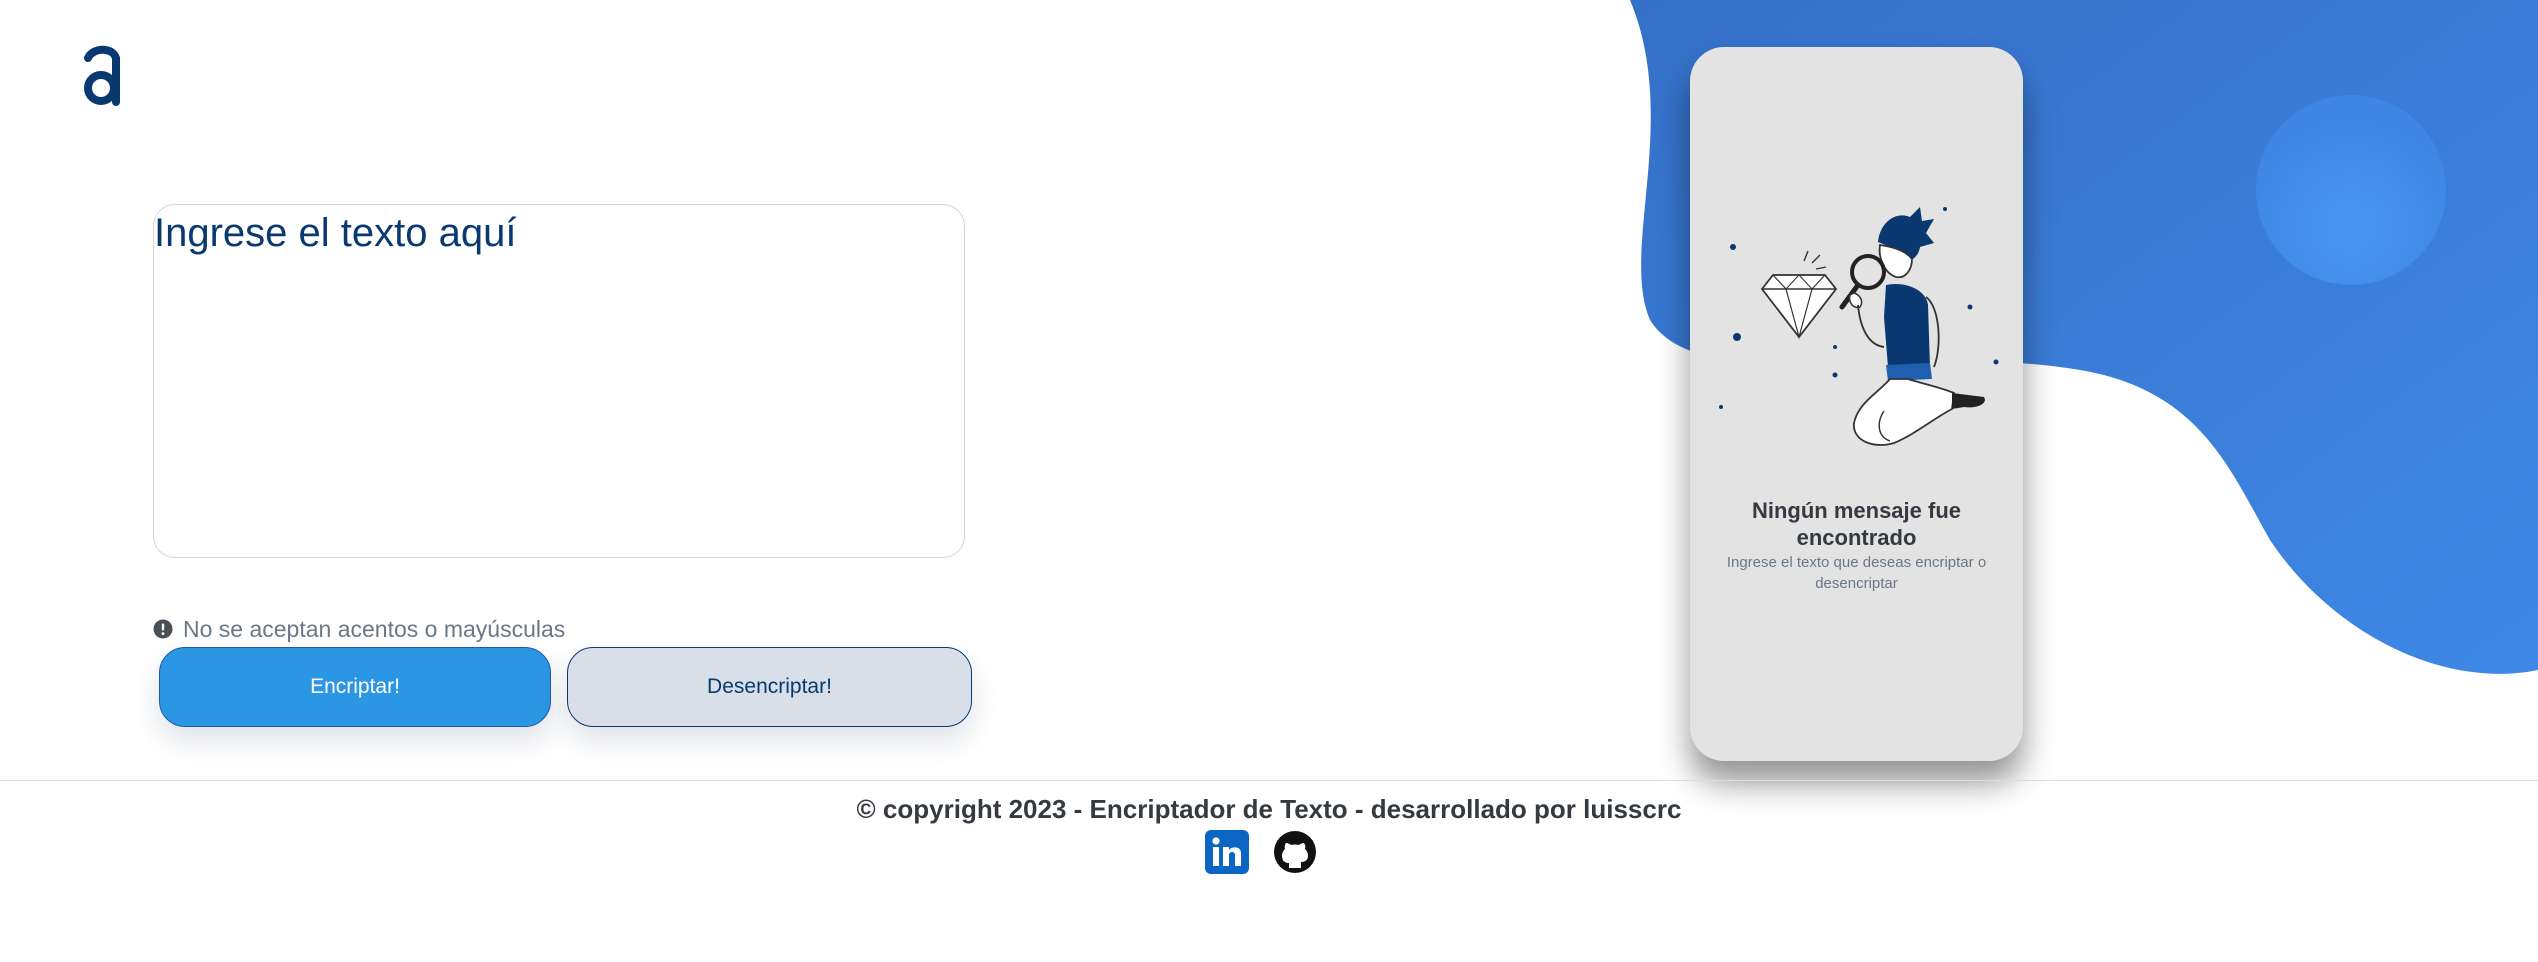 Image resolution: width=2538 pixels, height=962 pixels. I want to click on search-illustration, so click(1859, 326).